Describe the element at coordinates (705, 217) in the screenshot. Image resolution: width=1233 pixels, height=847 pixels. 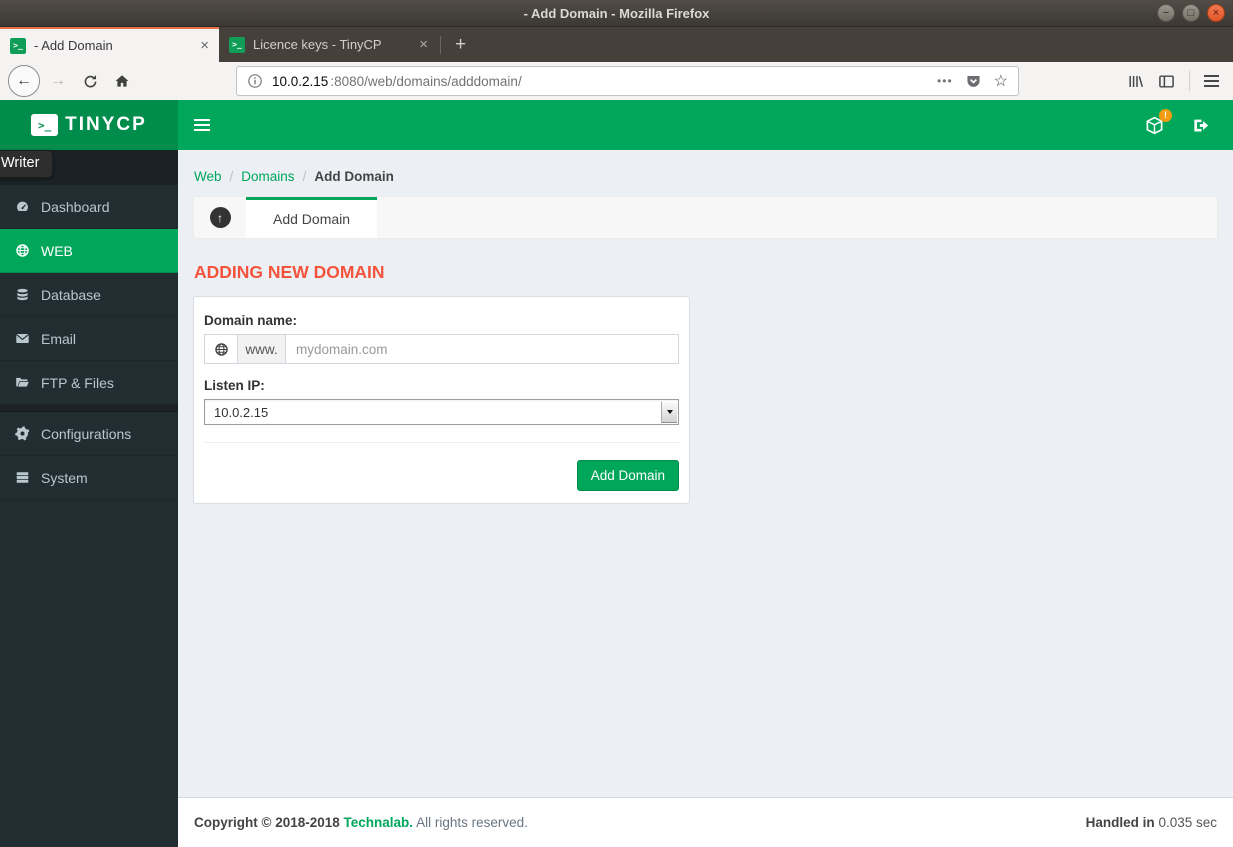
I see `content-tabstrip: ↑ Add Domain` at that location.